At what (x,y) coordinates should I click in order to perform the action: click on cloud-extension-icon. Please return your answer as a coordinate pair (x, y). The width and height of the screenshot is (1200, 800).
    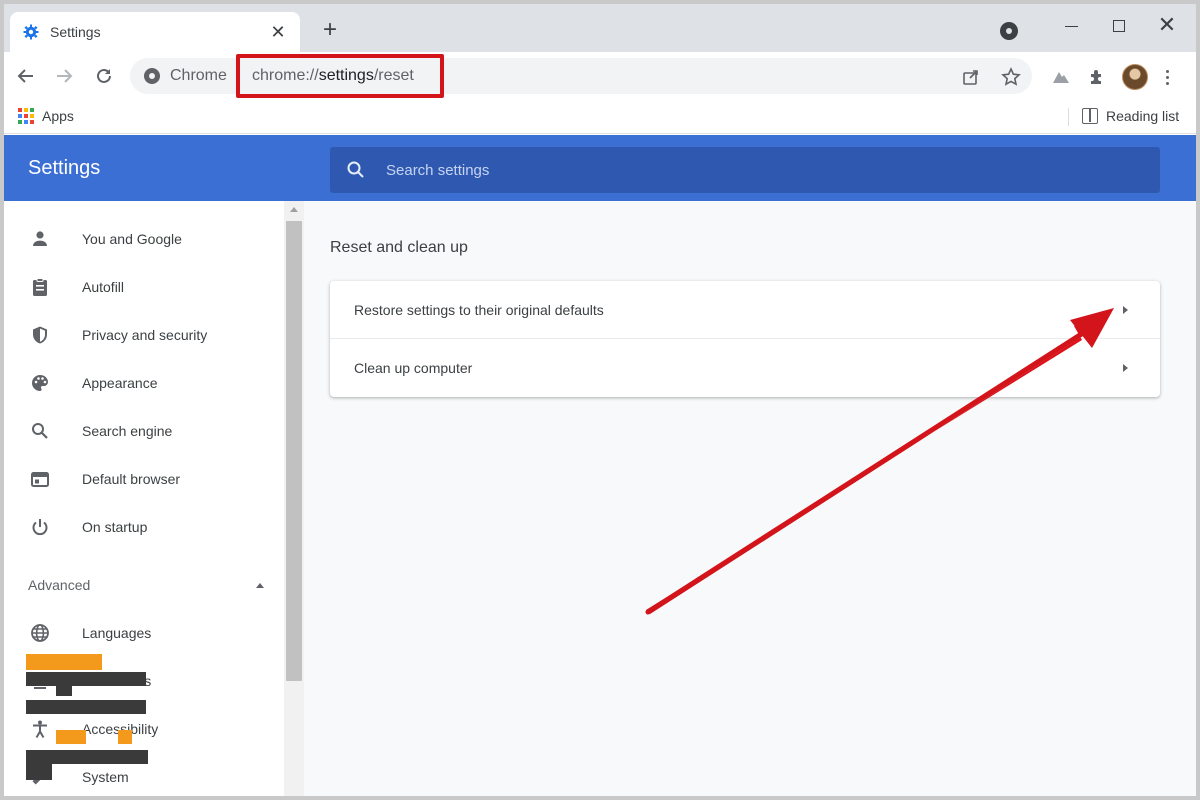
    Looking at the image, I should click on (1061, 77).